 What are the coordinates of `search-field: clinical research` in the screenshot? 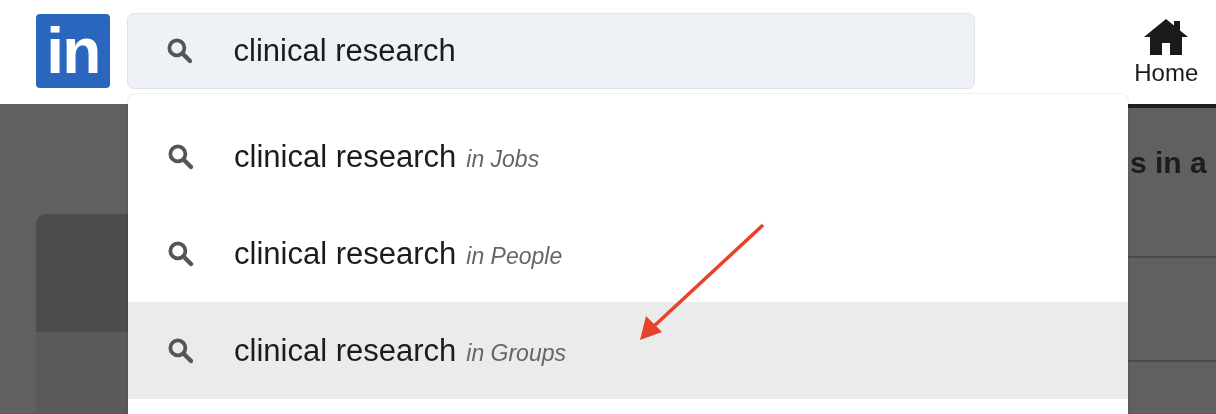 It's located at (550, 51).